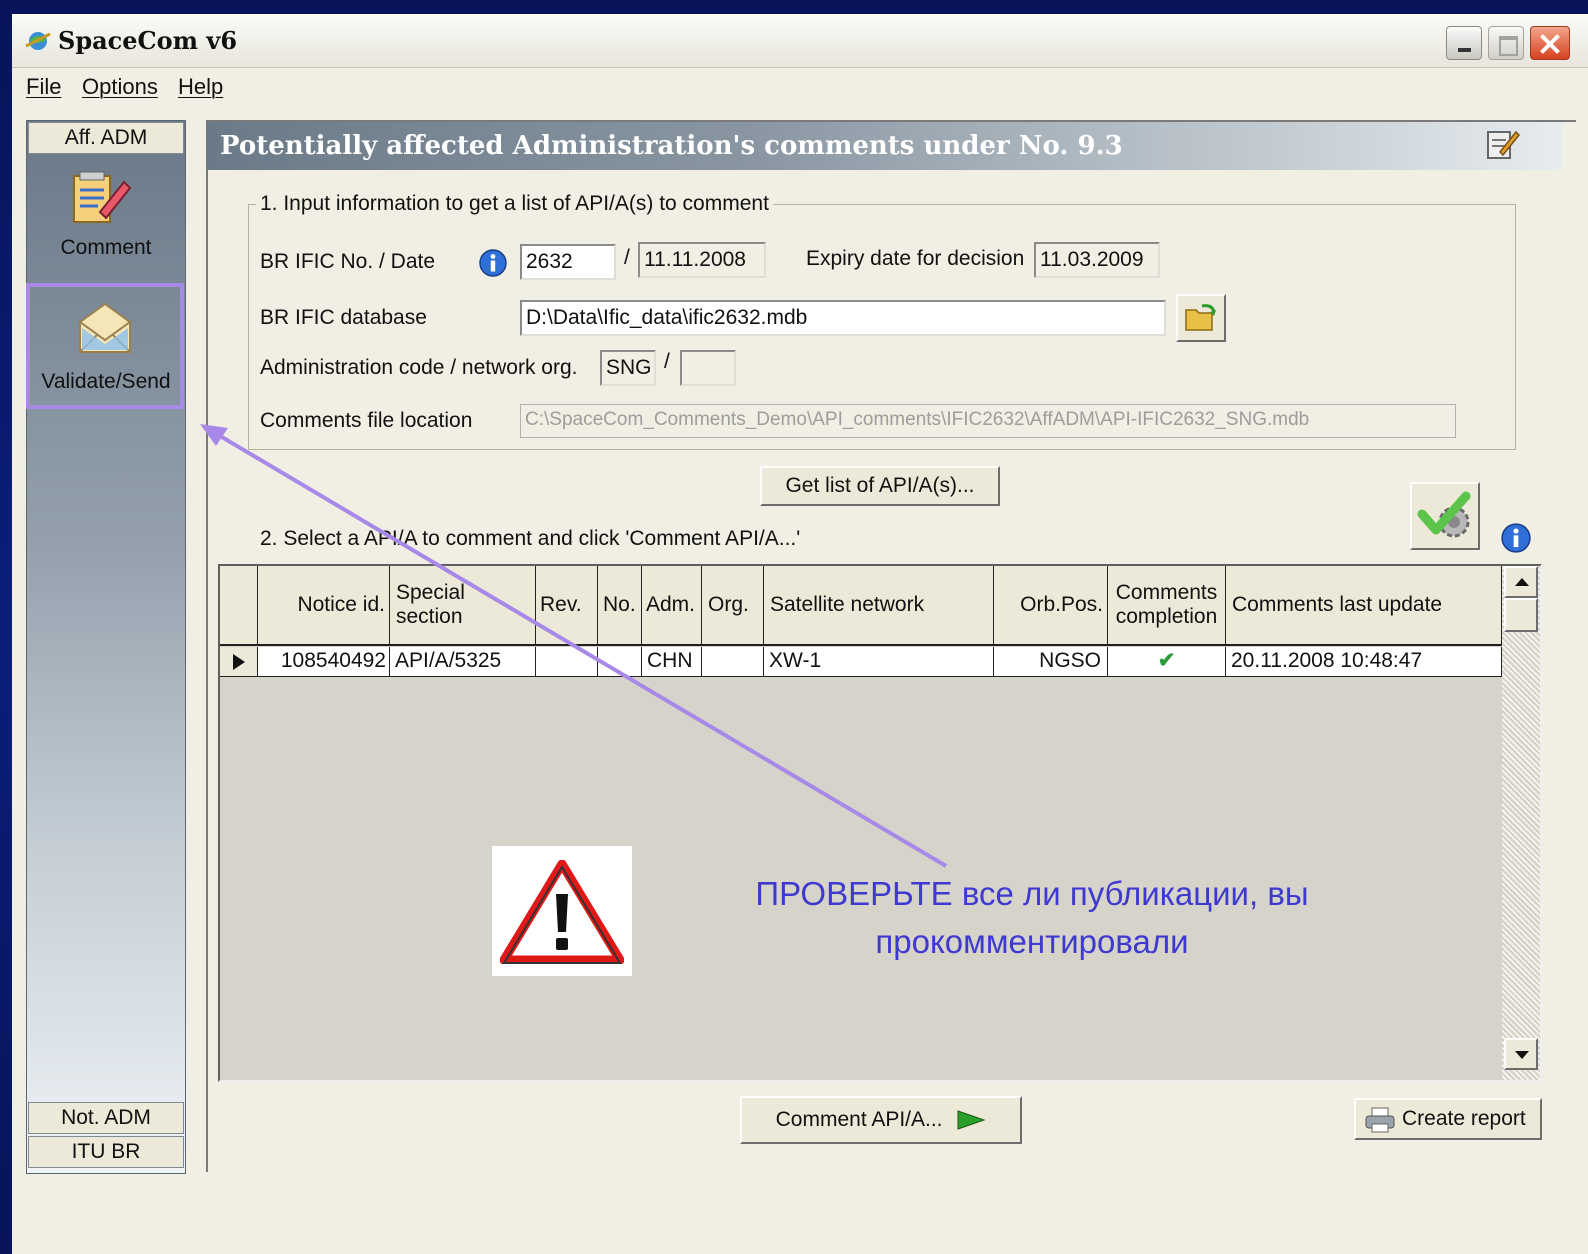  I want to click on grid-header-indicator, so click(239, 606).